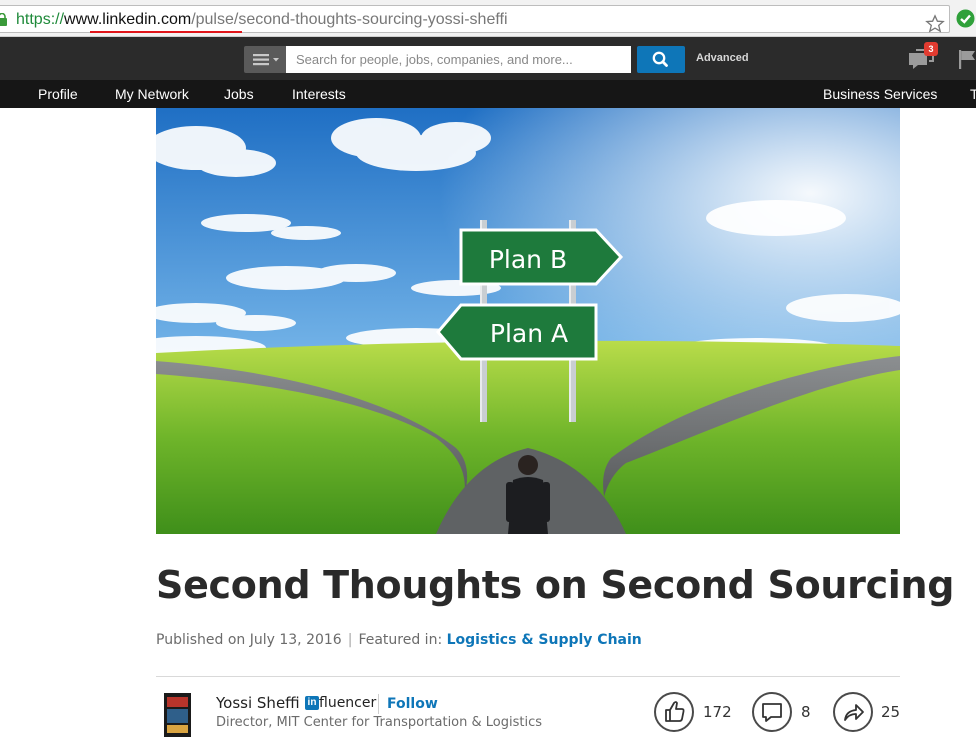  I want to click on search-category-button, so click(265, 59).